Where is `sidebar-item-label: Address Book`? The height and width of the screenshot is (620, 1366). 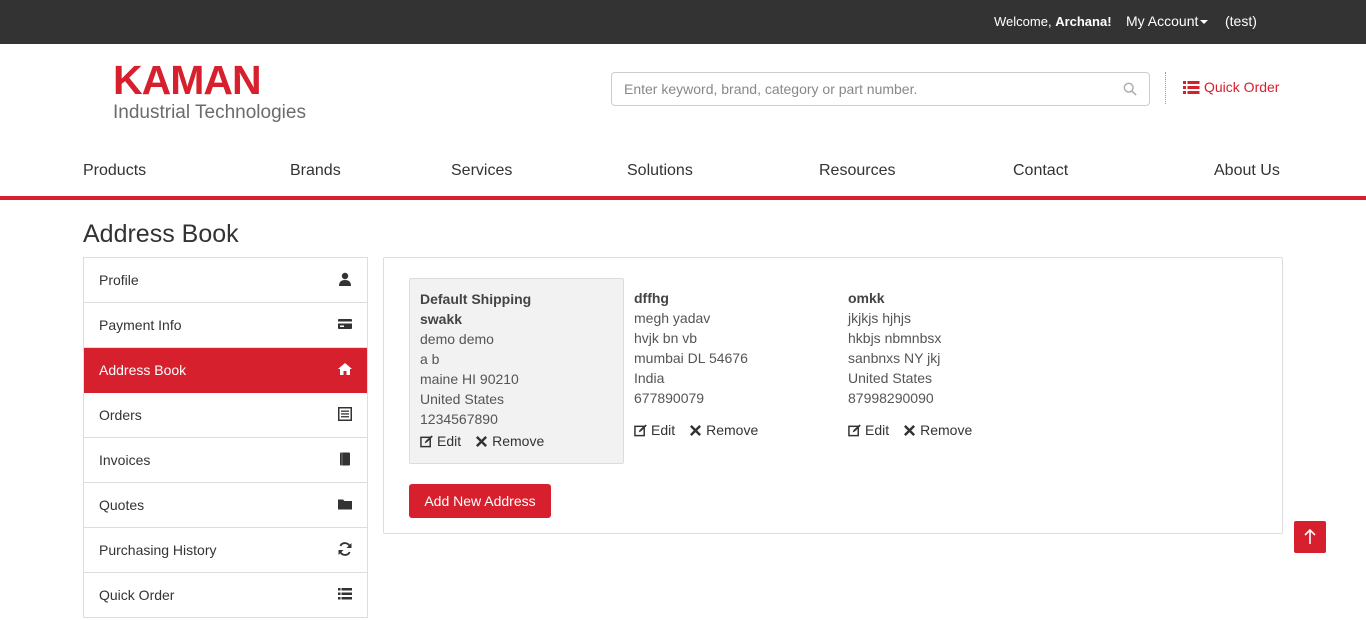 sidebar-item-label: Address Book is located at coordinates (143, 370).